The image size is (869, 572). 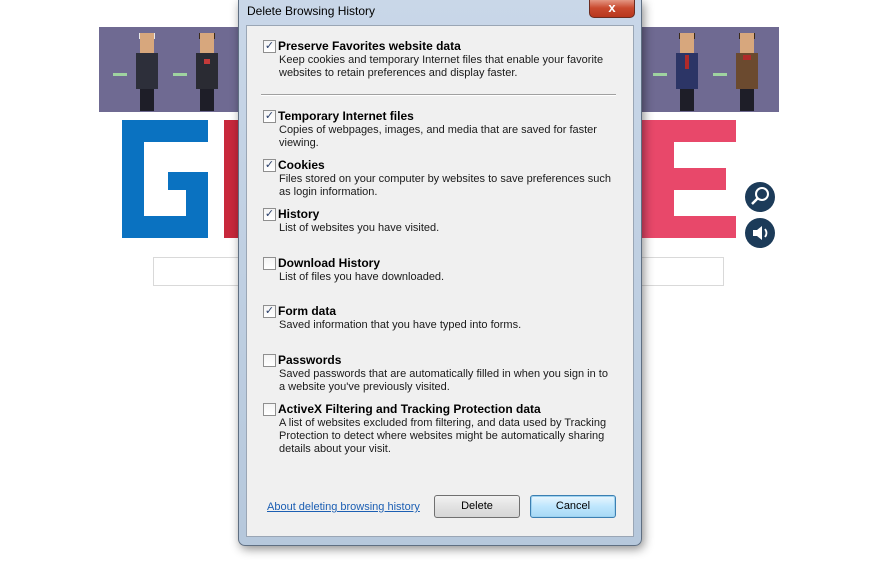 What do you see at coordinates (477, 506) in the screenshot?
I see `delete-button: Delete` at bounding box center [477, 506].